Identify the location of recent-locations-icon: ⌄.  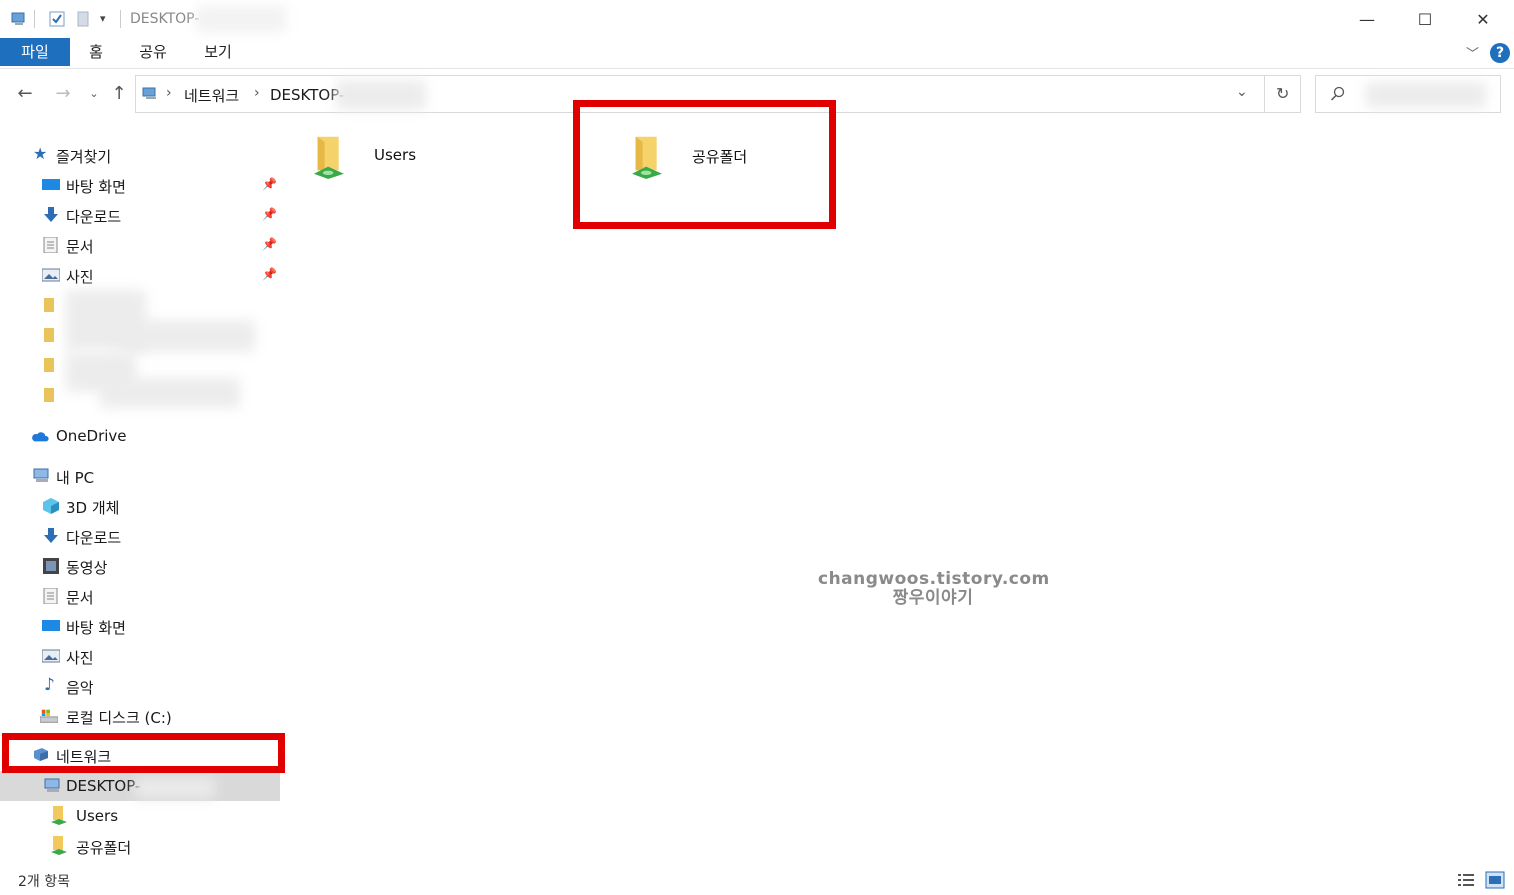
(94, 94).